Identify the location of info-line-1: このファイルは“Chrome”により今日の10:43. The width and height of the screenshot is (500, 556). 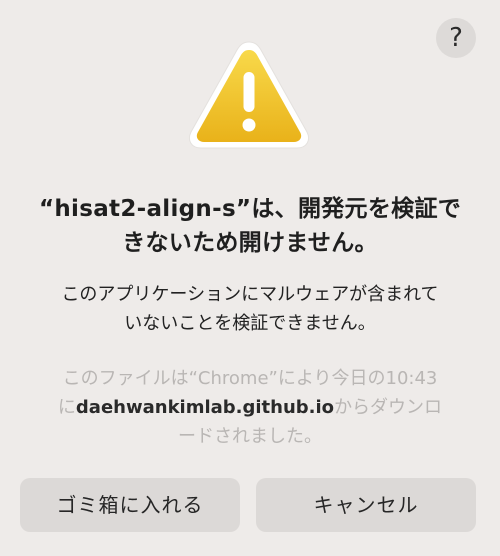
(250, 378).